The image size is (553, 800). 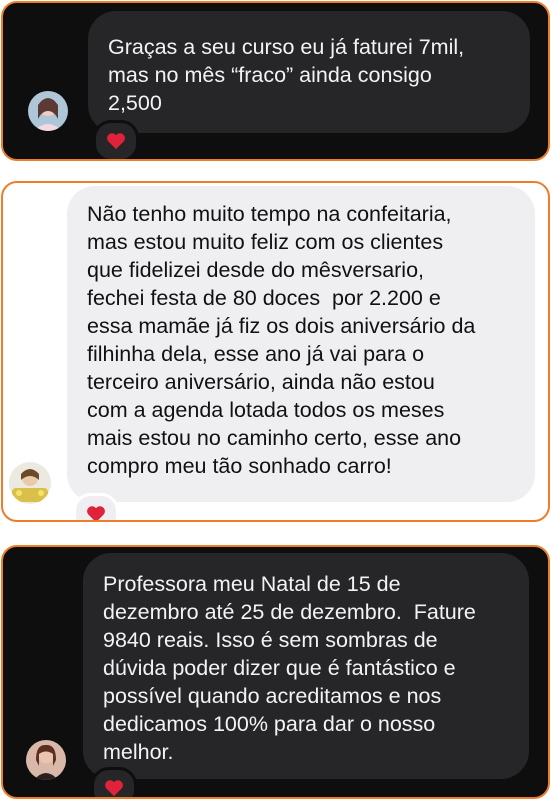 I want to click on message-line: Graças a seu curso eu já faturei 7mil,, so click(x=286, y=47).